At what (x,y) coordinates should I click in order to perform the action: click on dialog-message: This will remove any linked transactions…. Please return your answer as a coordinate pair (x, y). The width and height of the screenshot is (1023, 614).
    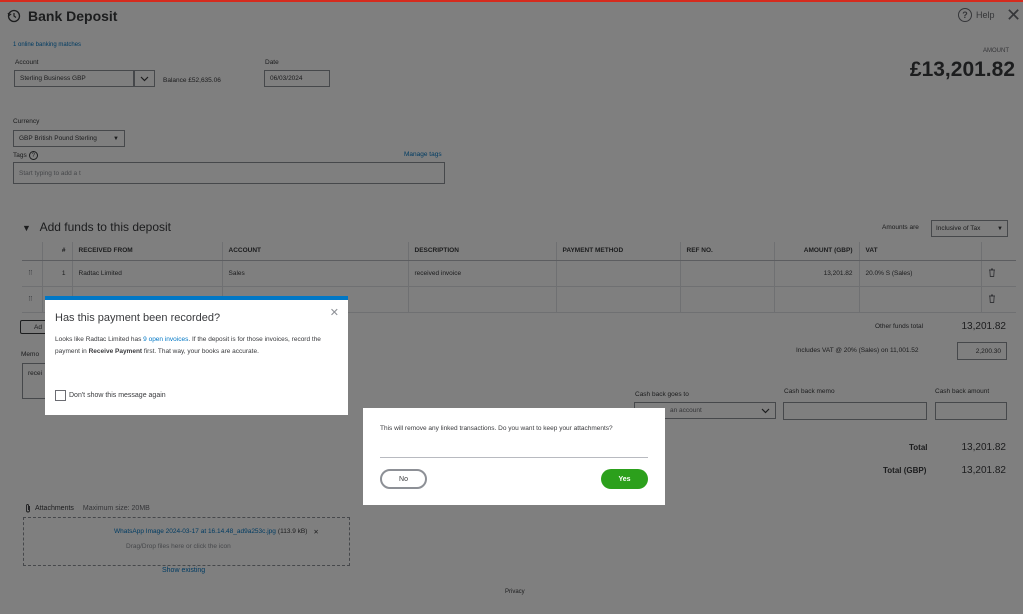
    Looking at the image, I should click on (496, 428).